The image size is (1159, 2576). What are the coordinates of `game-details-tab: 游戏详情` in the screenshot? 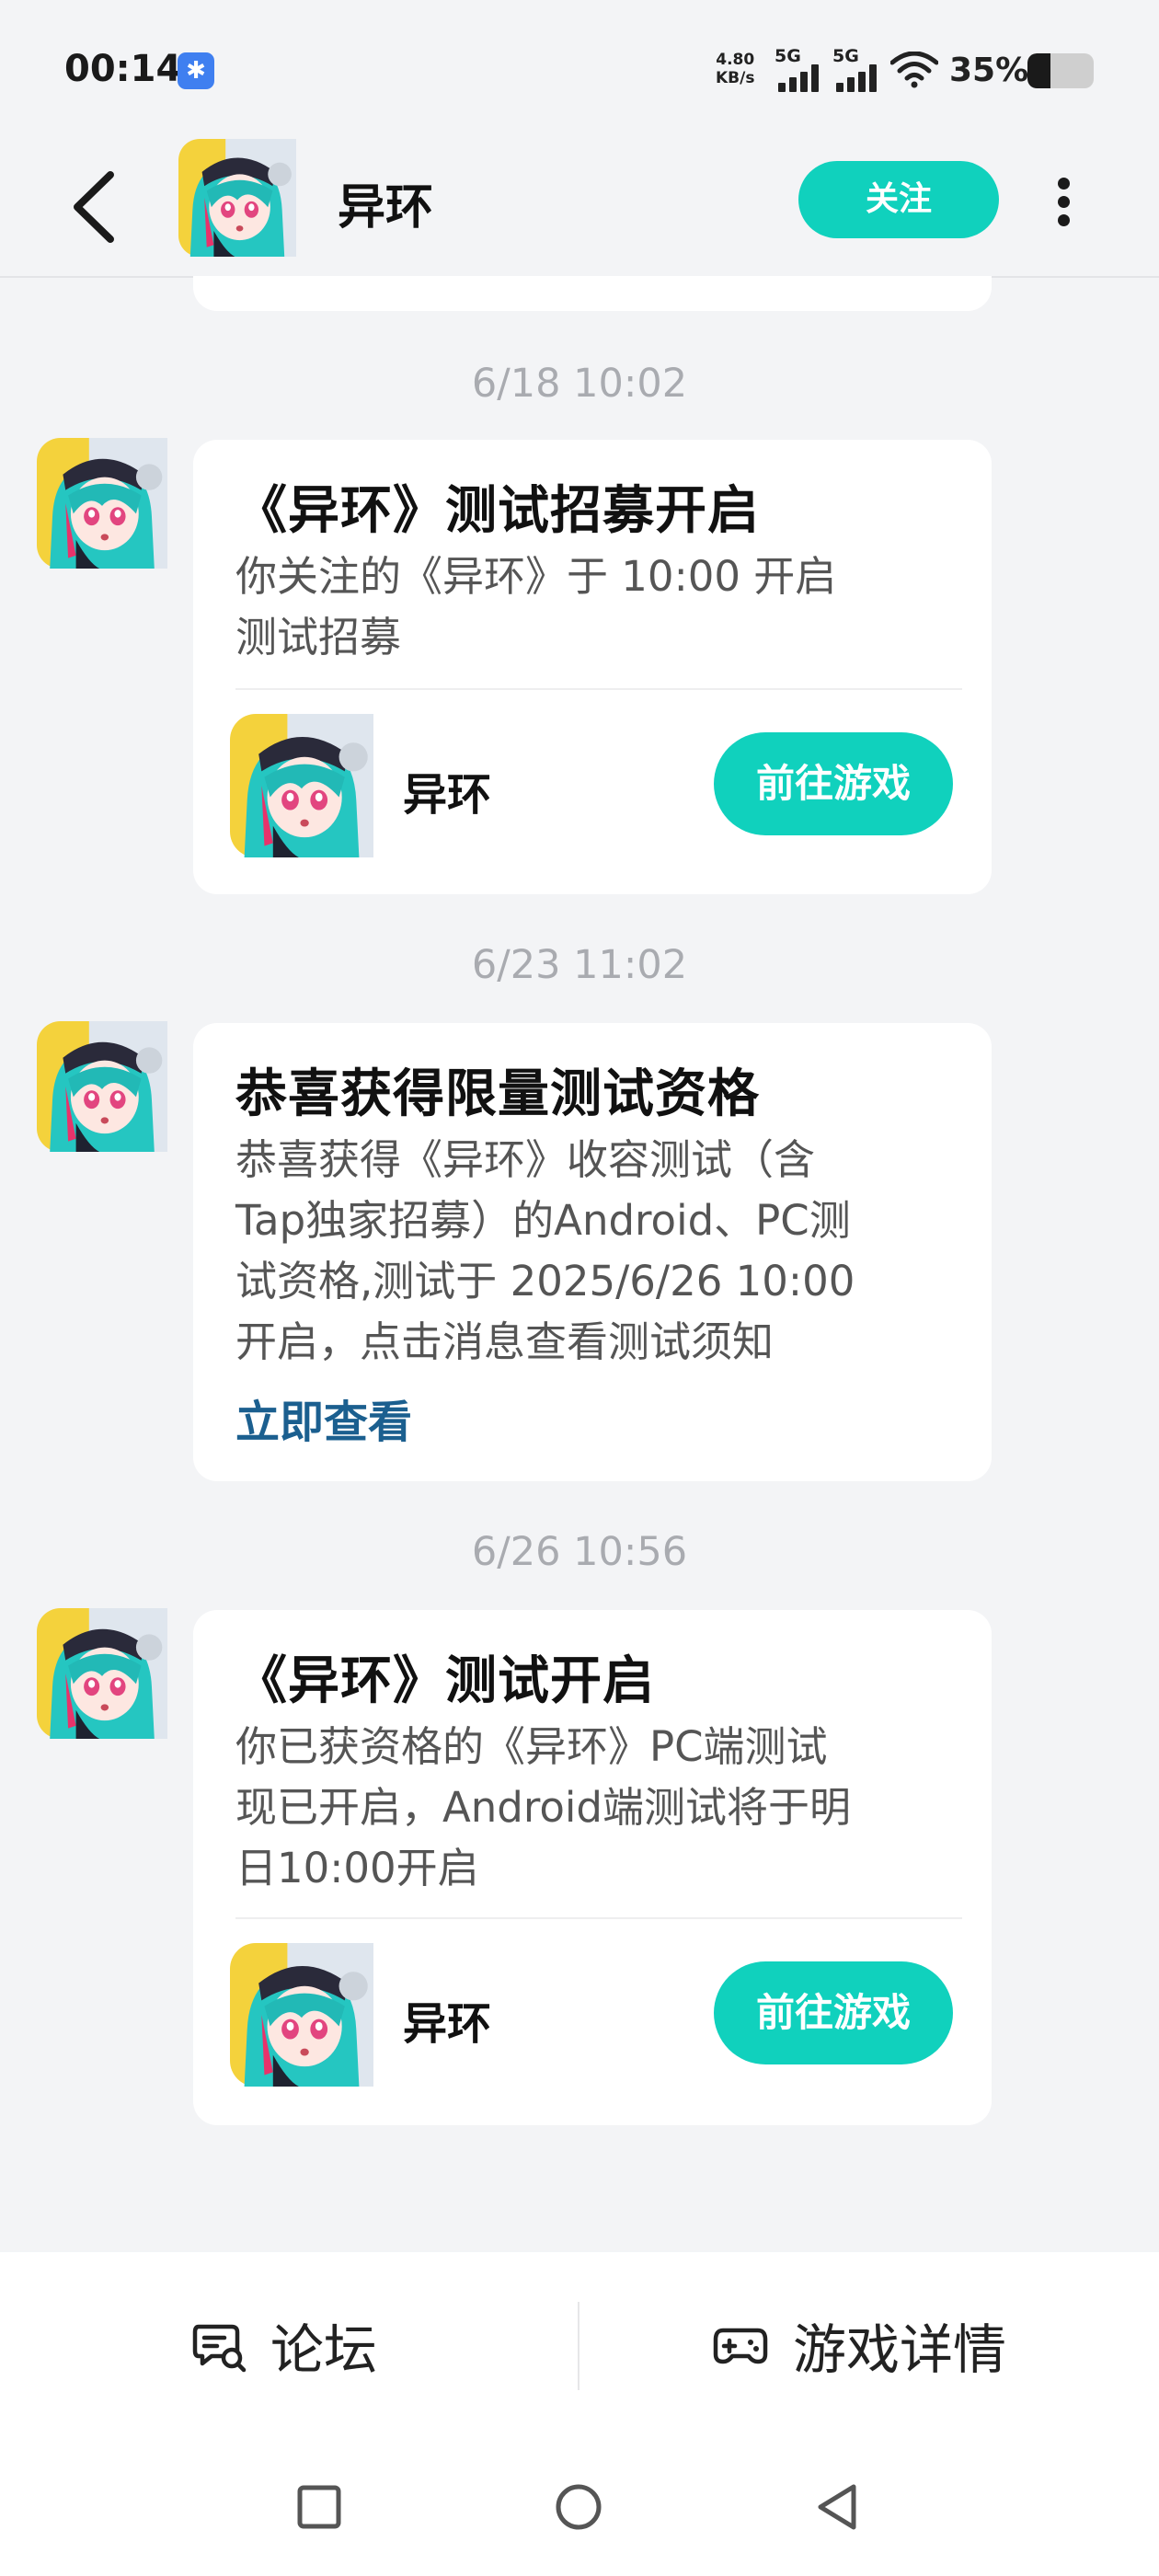 It's located at (859, 2345).